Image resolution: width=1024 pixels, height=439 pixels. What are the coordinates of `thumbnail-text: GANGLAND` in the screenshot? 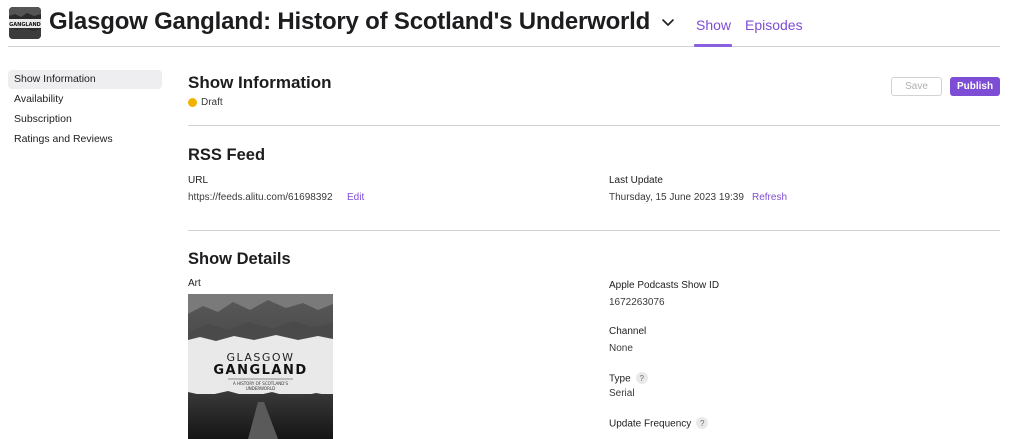 It's located at (25, 25).